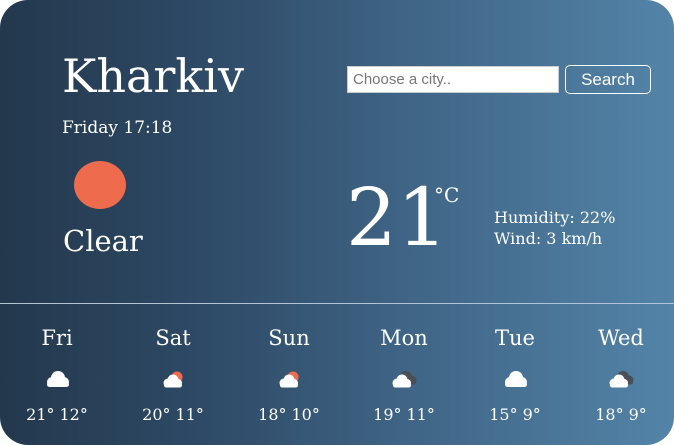 The height and width of the screenshot is (445, 674). Describe the element at coordinates (548, 238) in the screenshot. I see `wind: Wind: 3 km/h` at that location.